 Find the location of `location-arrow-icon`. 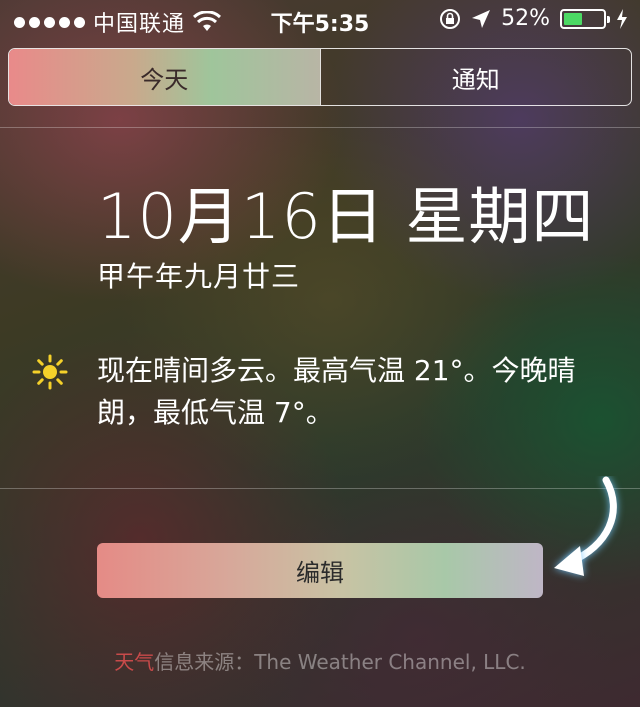

location-arrow-icon is located at coordinates (481, 18).